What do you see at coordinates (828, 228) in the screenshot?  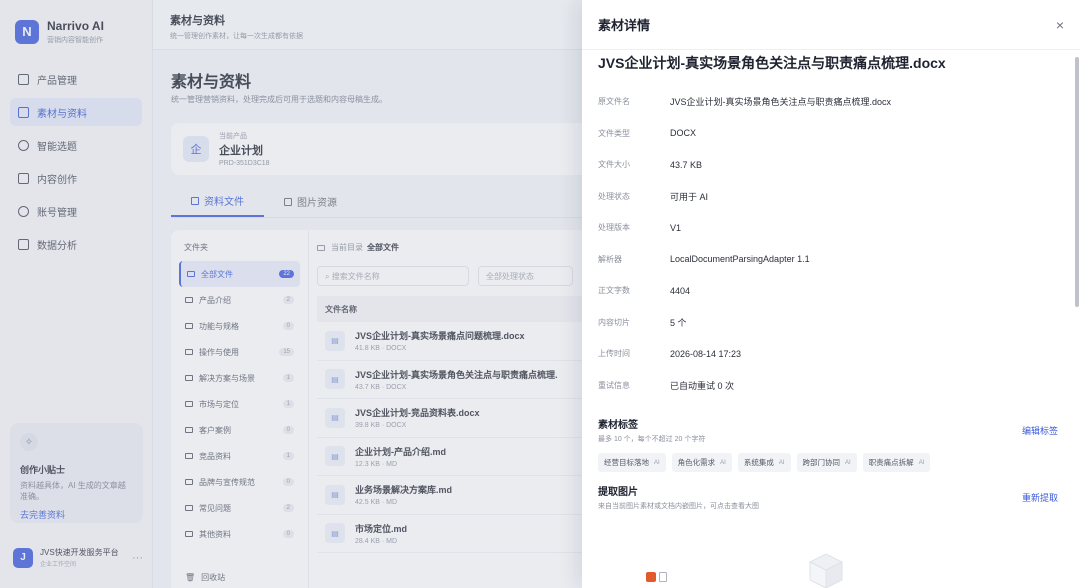 I see `property-row: 处理版本 V1` at bounding box center [828, 228].